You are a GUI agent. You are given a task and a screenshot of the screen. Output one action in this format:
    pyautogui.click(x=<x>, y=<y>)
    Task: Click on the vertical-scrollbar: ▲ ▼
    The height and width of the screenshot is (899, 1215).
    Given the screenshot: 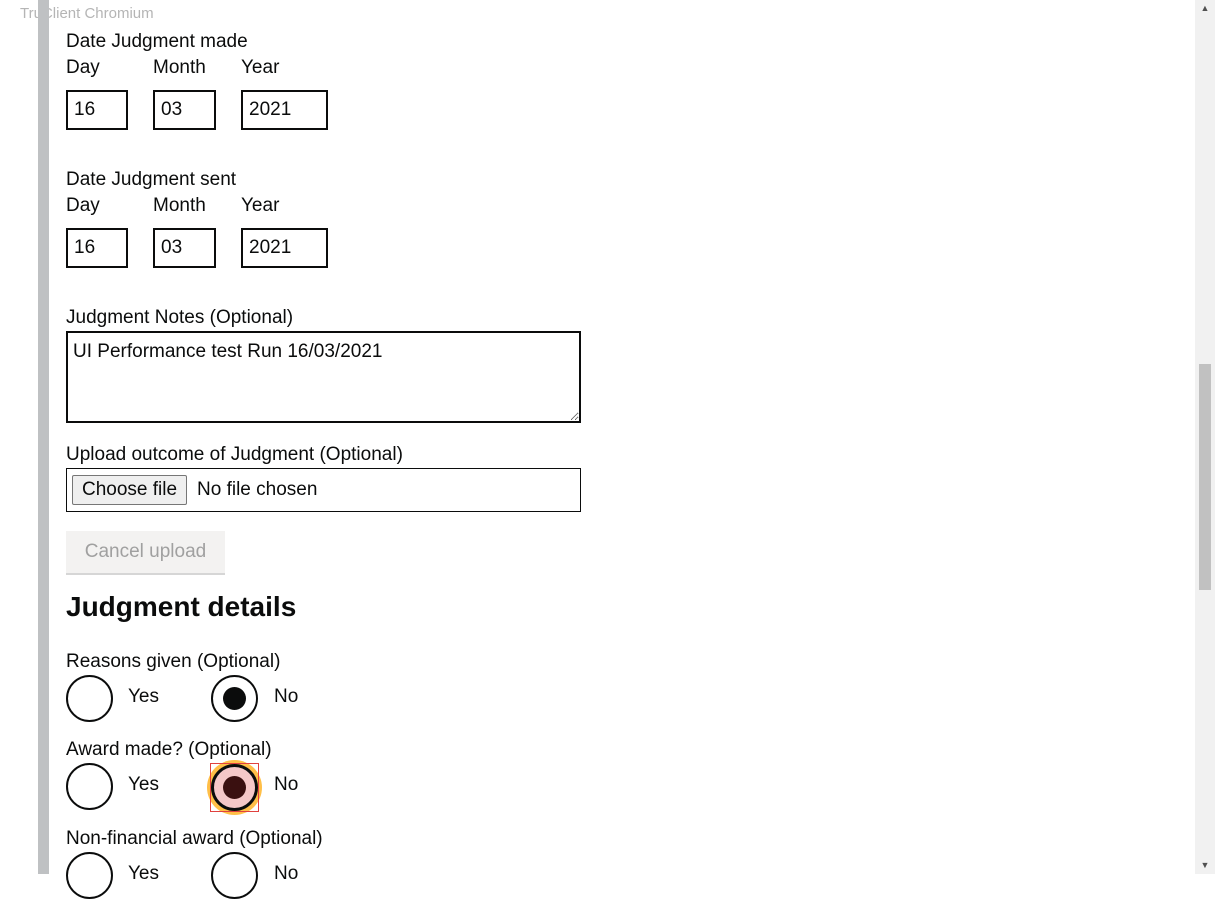 What is the action you would take?
    pyautogui.click(x=1205, y=437)
    